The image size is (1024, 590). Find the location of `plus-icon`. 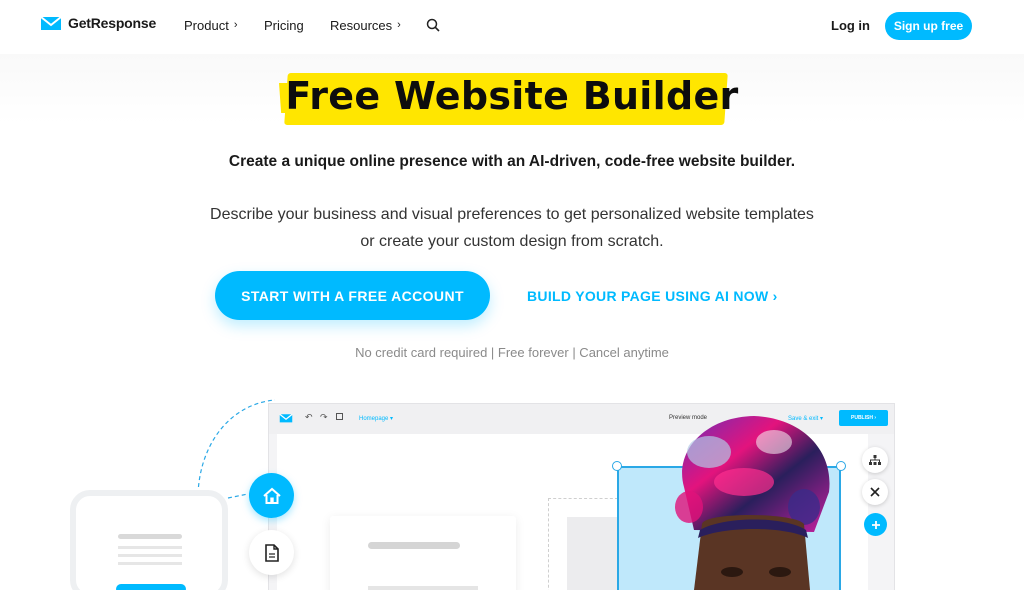

plus-icon is located at coordinates (875, 524).